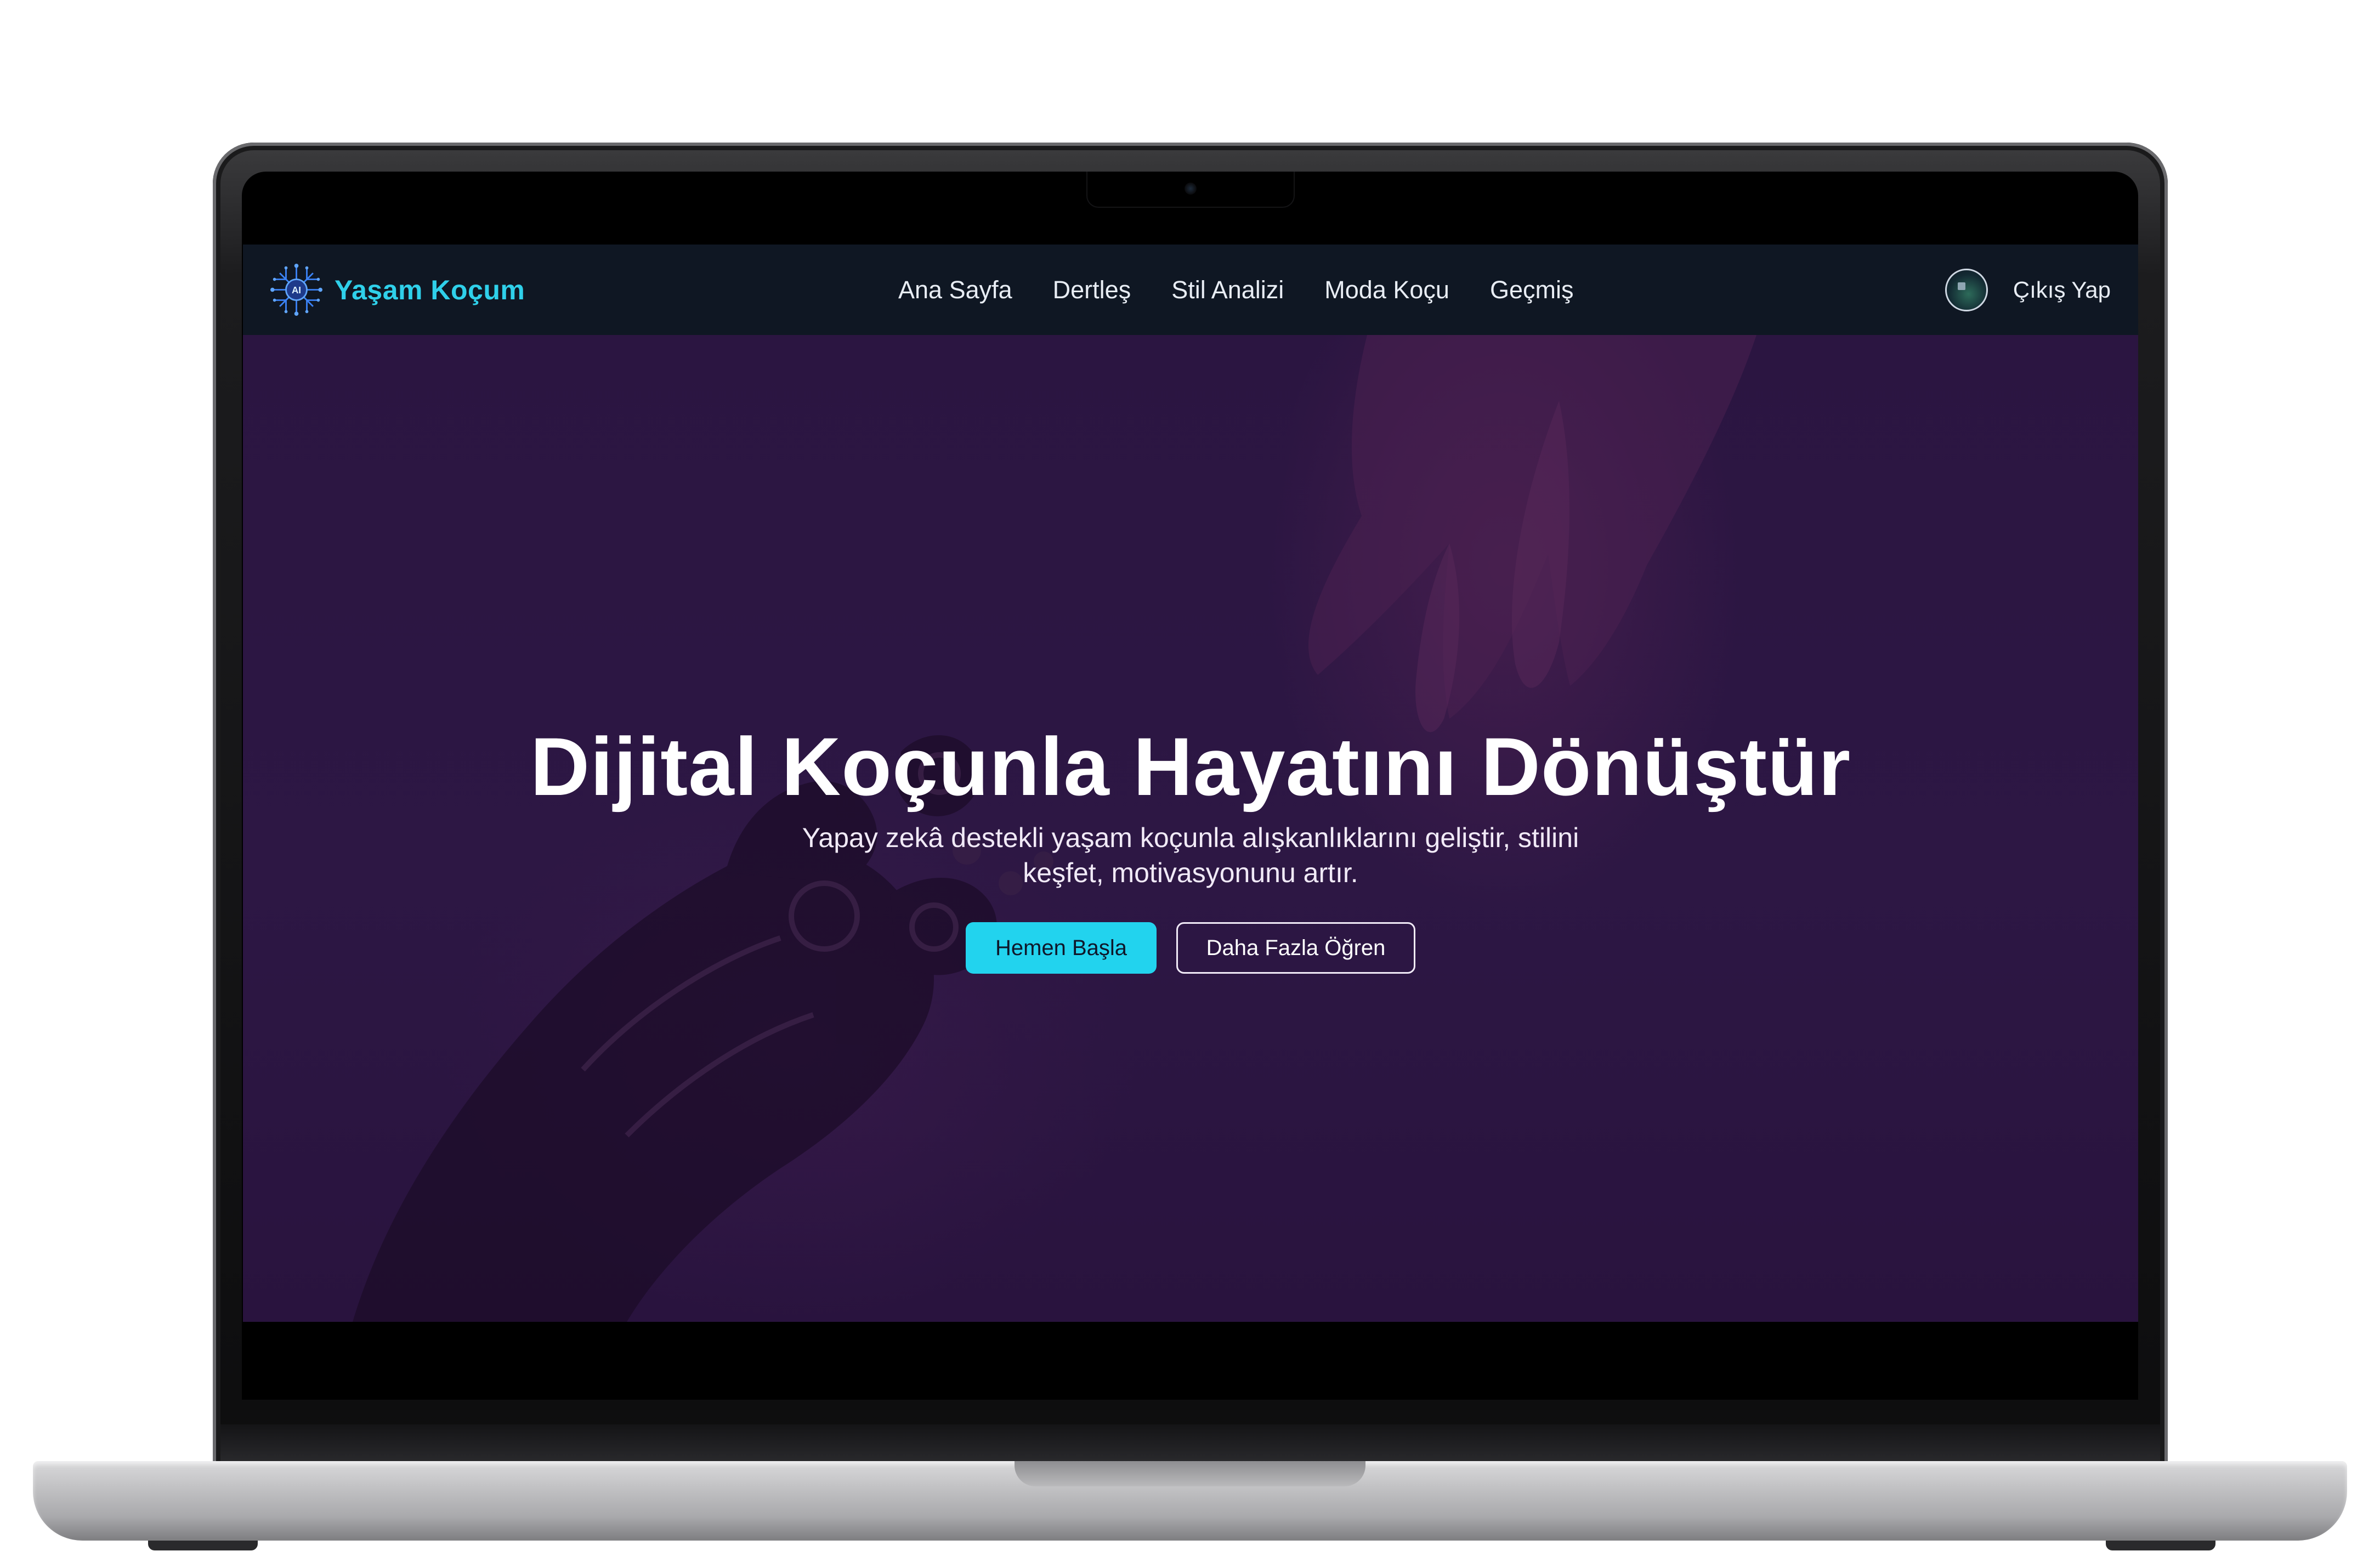  Describe the element at coordinates (1295, 948) in the screenshot. I see `learn-more-button: Daha Fazla Öğren` at that location.